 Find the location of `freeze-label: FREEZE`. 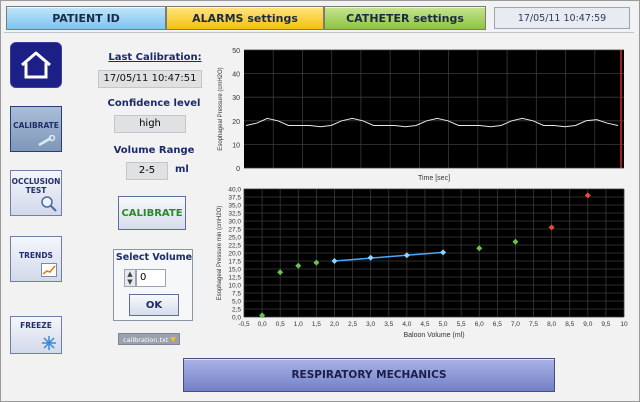

freeze-label: FREEZE is located at coordinates (36, 325).